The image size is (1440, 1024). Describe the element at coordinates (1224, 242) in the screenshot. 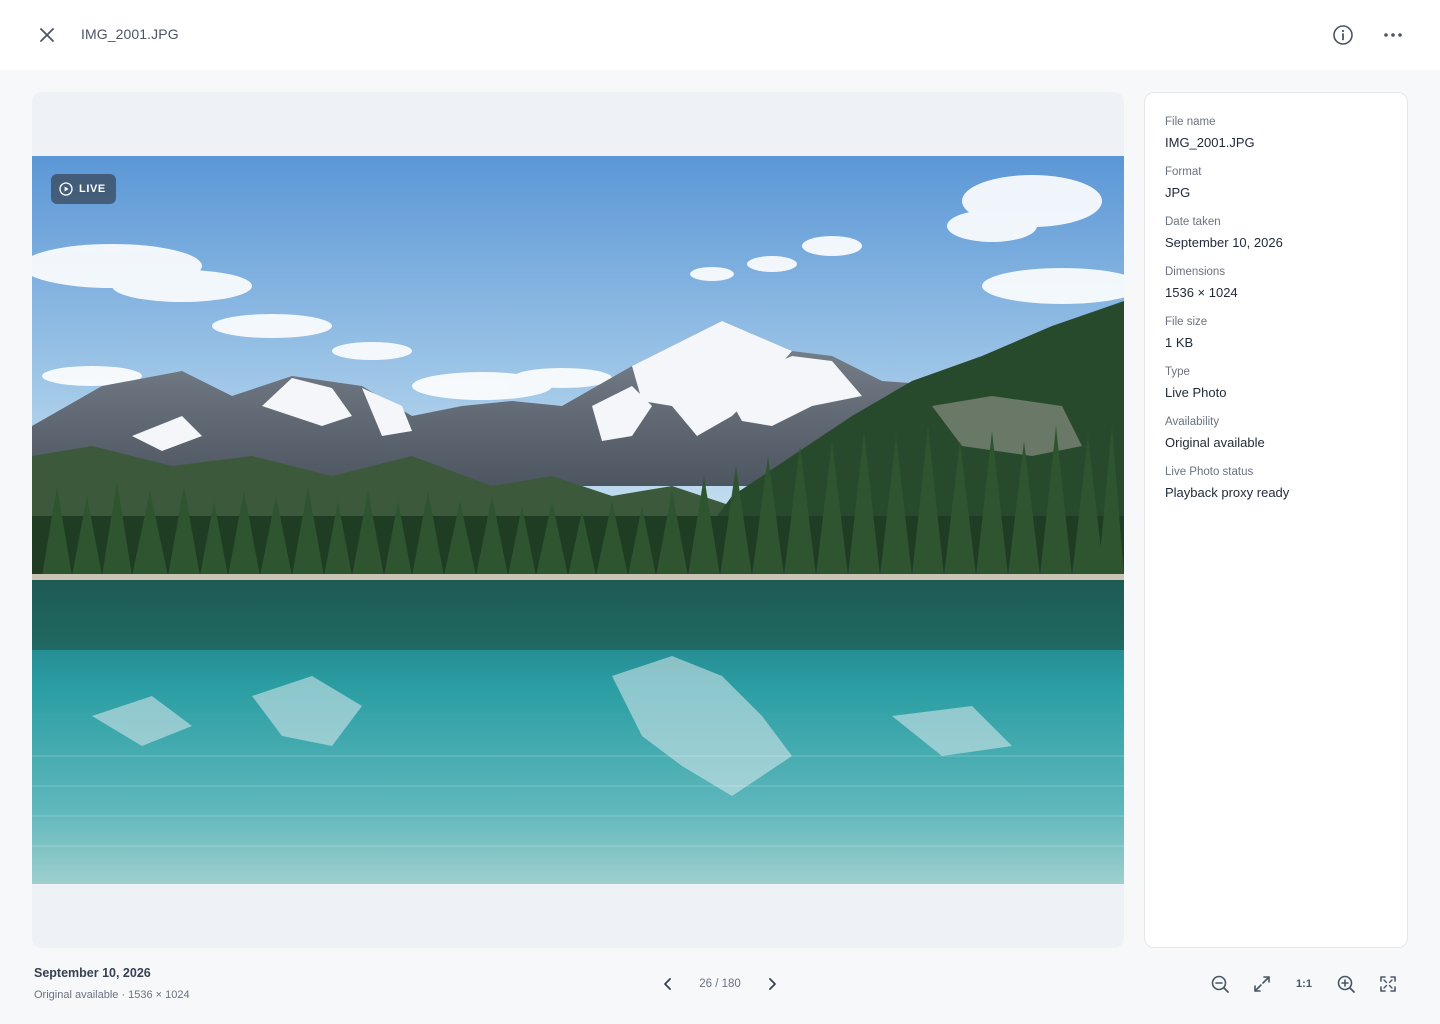

I see `field-value: September 10, 2026` at that location.